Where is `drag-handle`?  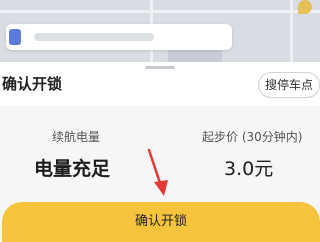
drag-handle is located at coordinates (160, 67).